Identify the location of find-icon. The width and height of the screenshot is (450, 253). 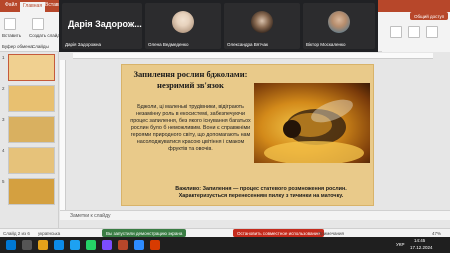
(396, 32).